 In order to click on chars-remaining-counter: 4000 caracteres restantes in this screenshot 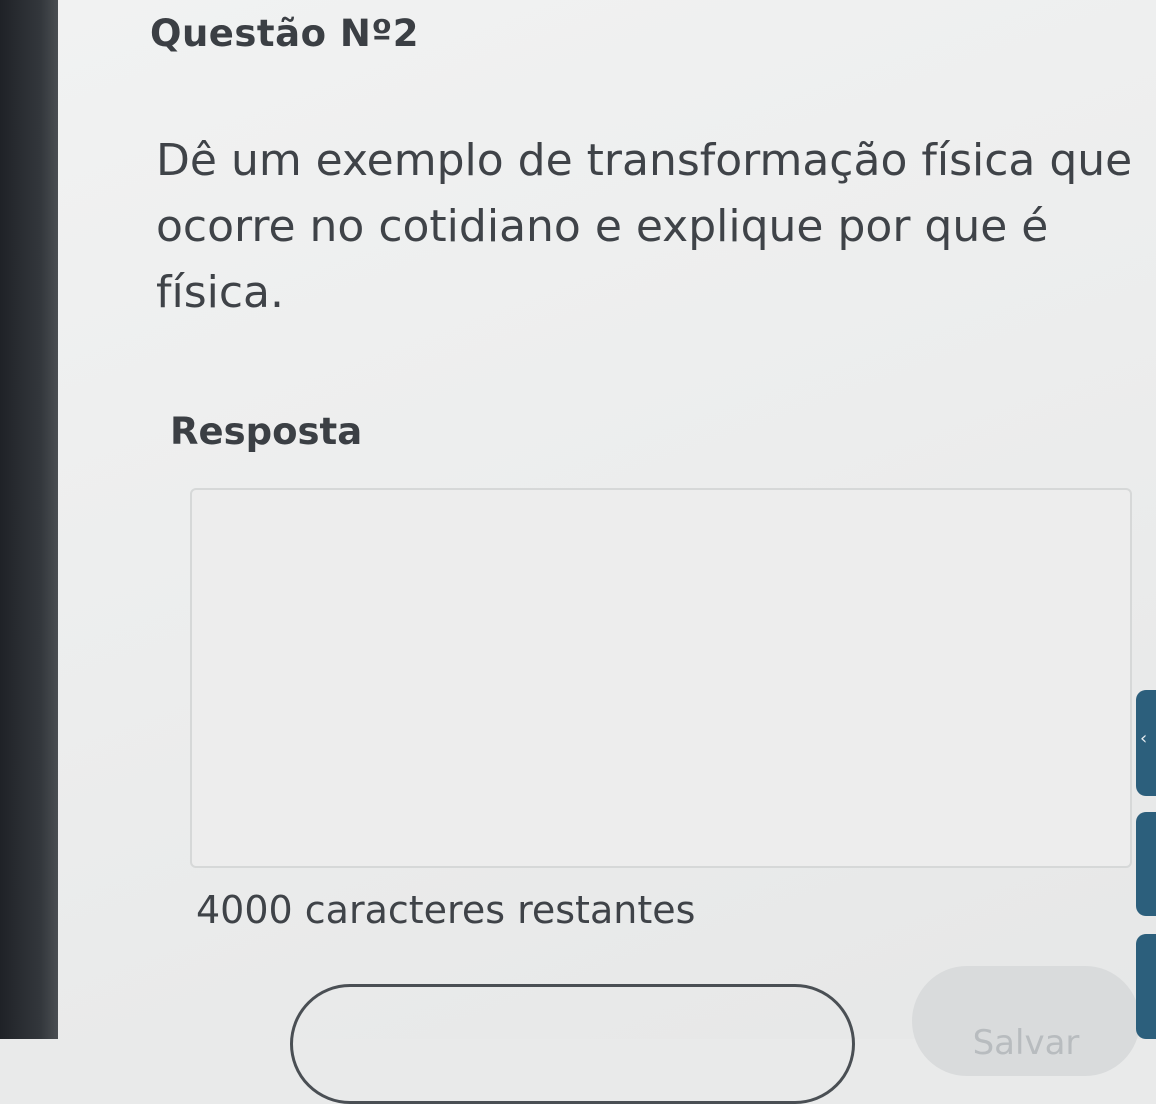, I will do `click(446, 910)`.